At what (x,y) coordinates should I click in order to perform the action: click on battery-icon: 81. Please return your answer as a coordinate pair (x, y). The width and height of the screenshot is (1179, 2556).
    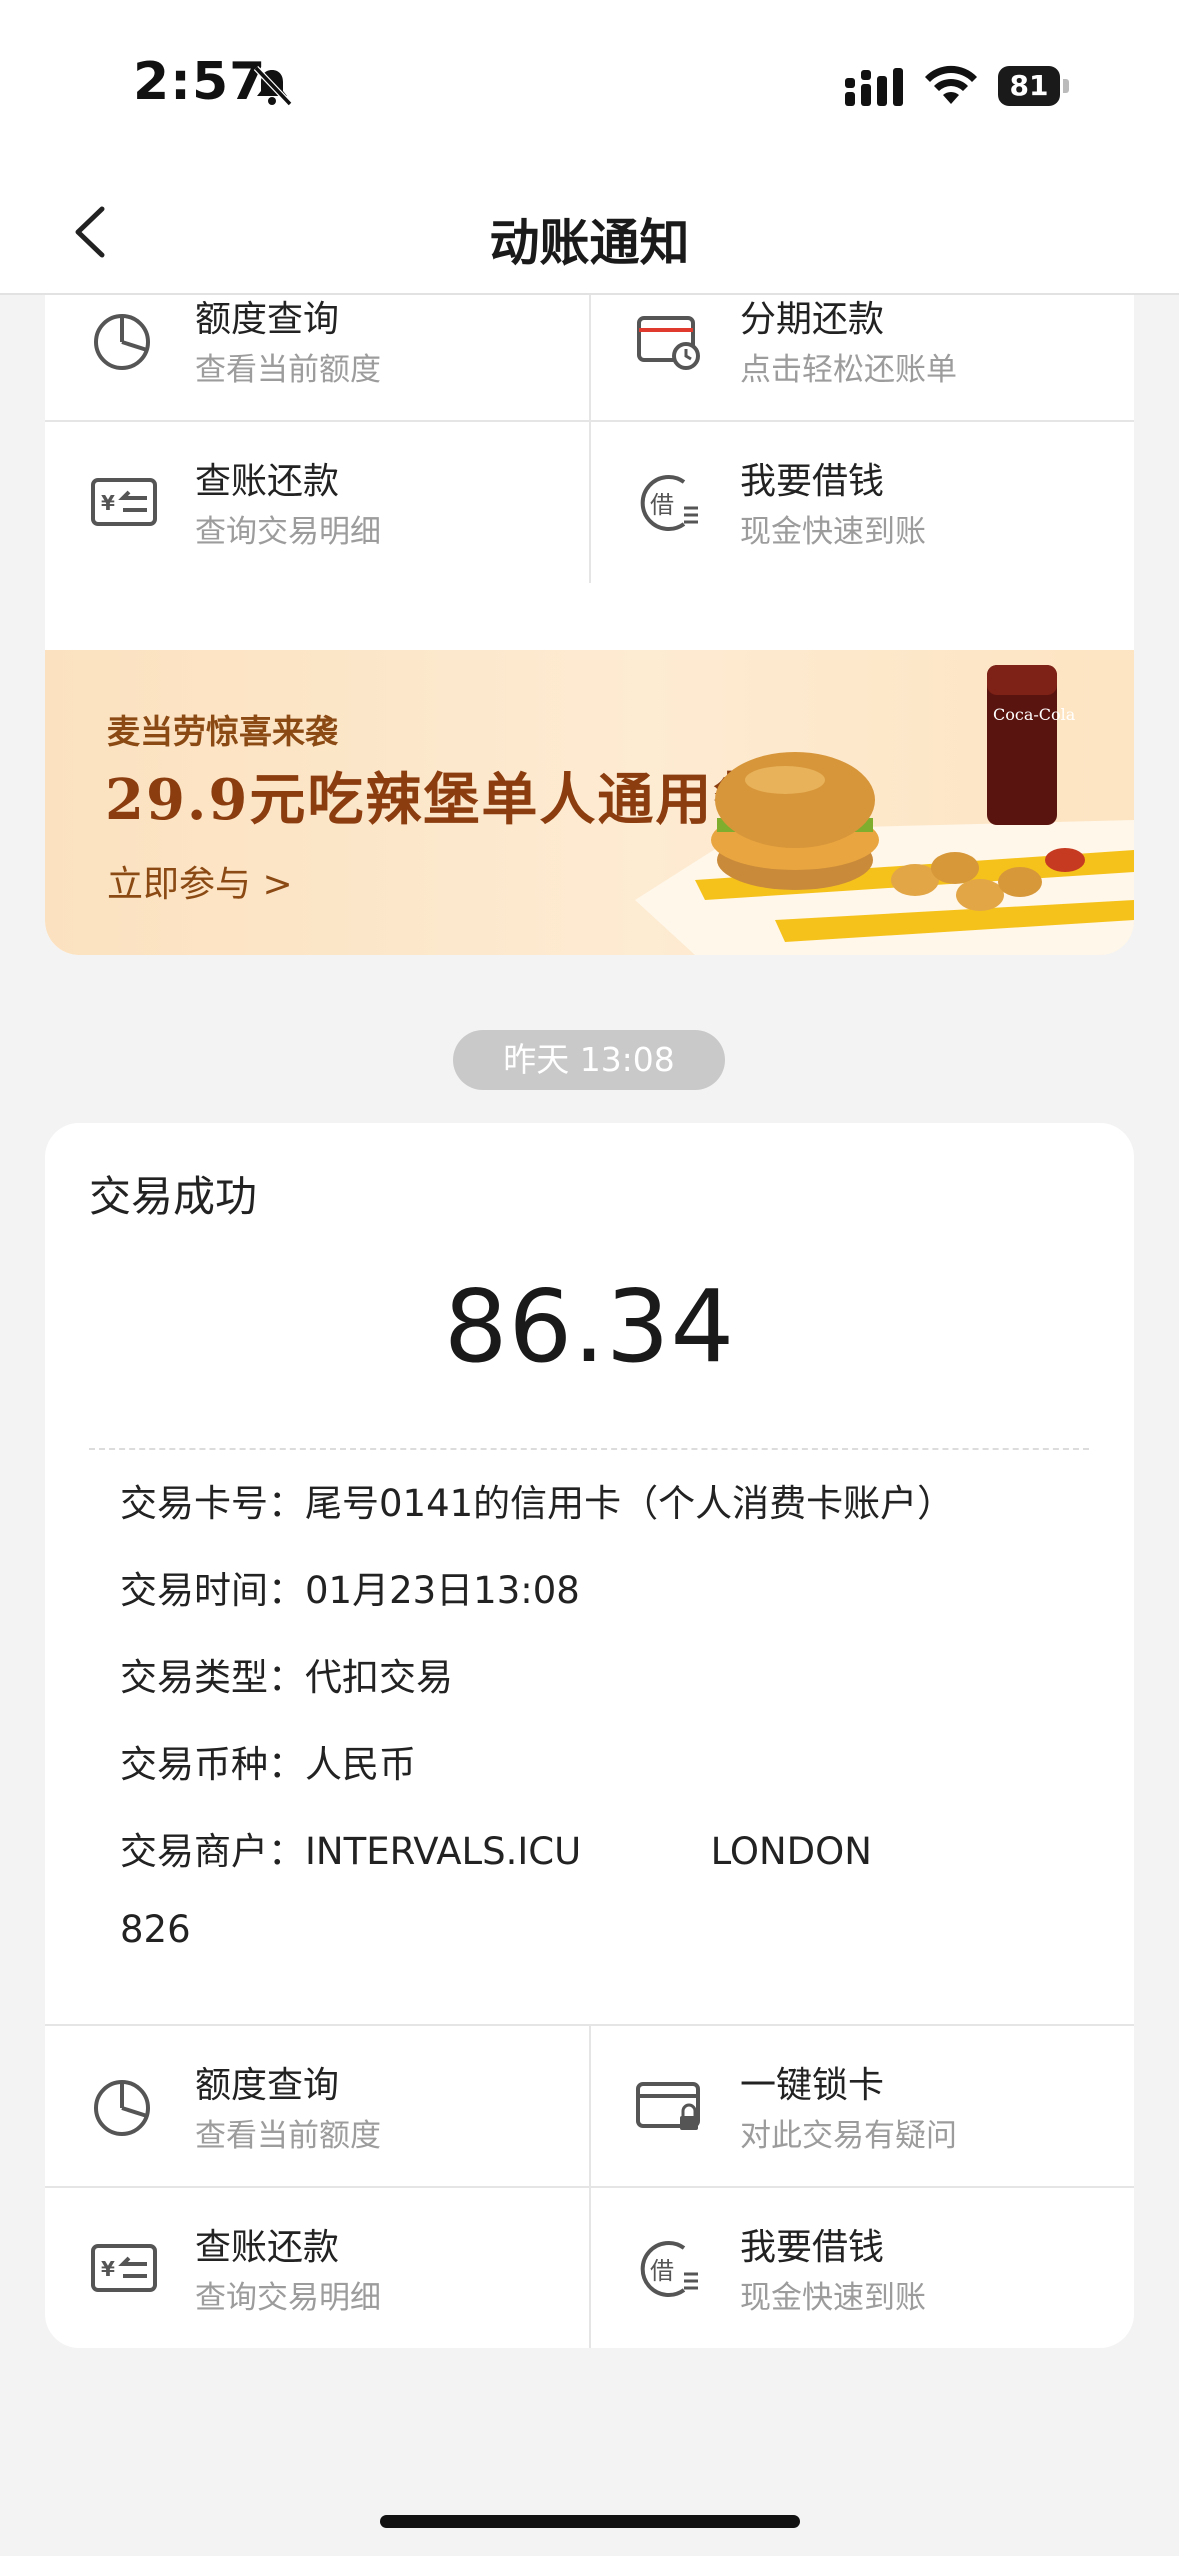
    Looking at the image, I should click on (1034, 86).